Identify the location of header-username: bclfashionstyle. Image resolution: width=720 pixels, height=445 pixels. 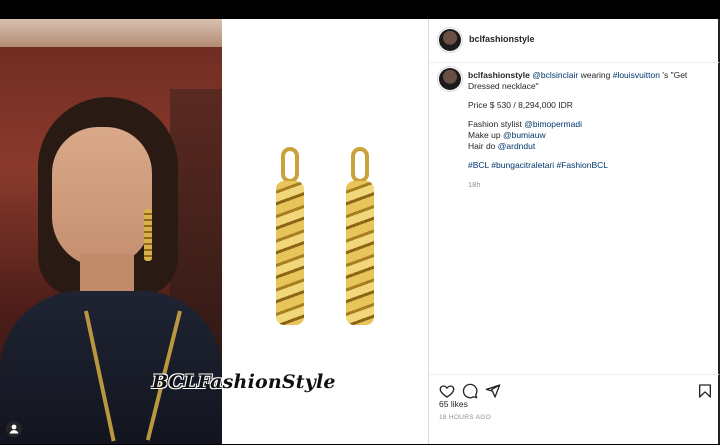
(502, 39).